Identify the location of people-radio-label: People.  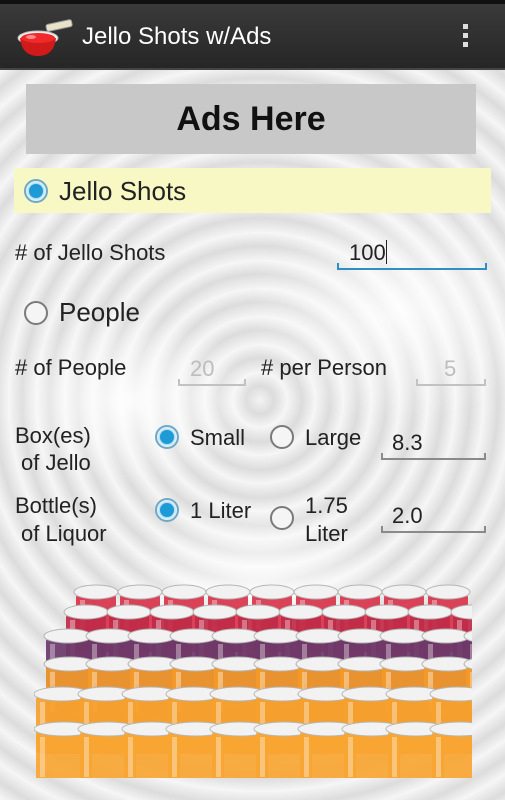
(99, 312).